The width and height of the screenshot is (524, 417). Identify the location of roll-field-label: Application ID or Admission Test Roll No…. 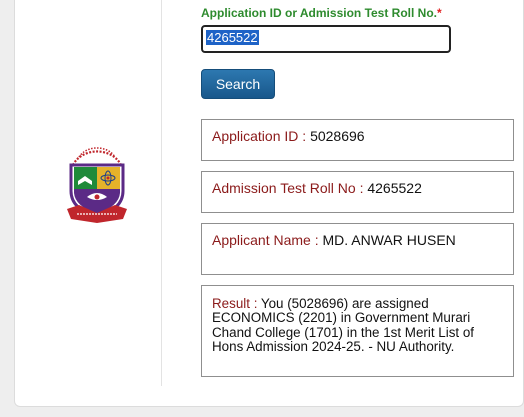
(321, 13).